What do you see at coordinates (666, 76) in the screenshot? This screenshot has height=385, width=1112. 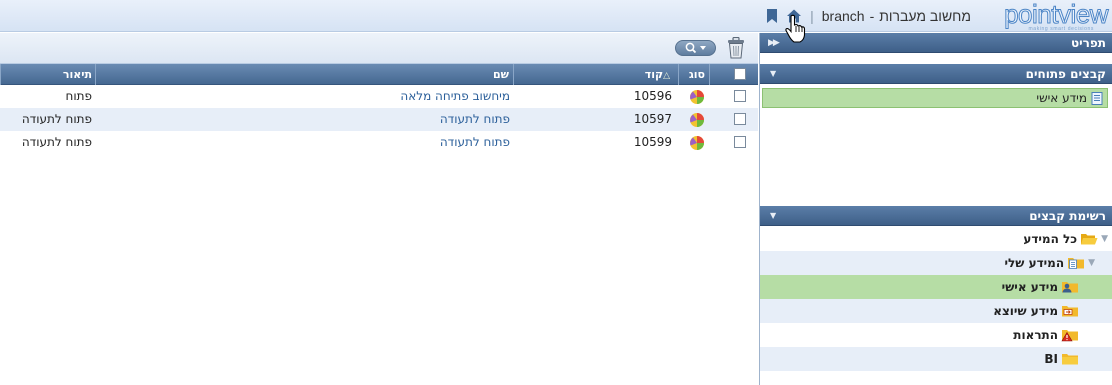 I see `sort-ascending-icon: △` at bounding box center [666, 76].